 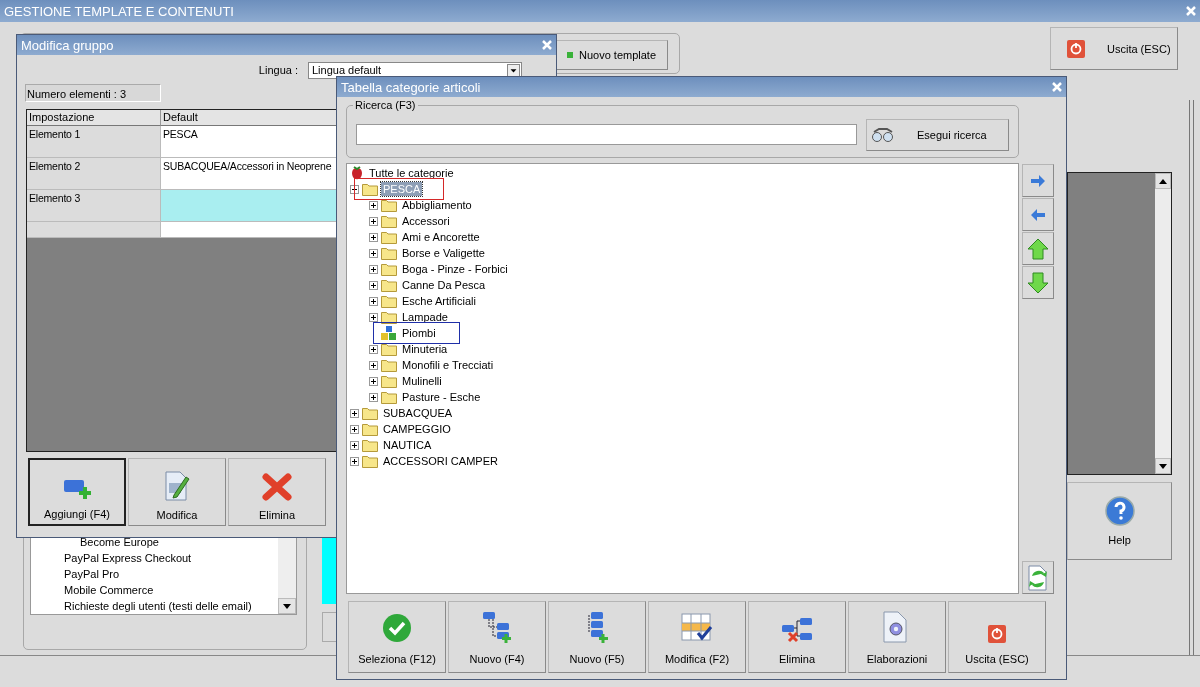 What do you see at coordinates (411, 87) in the screenshot?
I see `window-title: Tabella categorie articoli` at bounding box center [411, 87].